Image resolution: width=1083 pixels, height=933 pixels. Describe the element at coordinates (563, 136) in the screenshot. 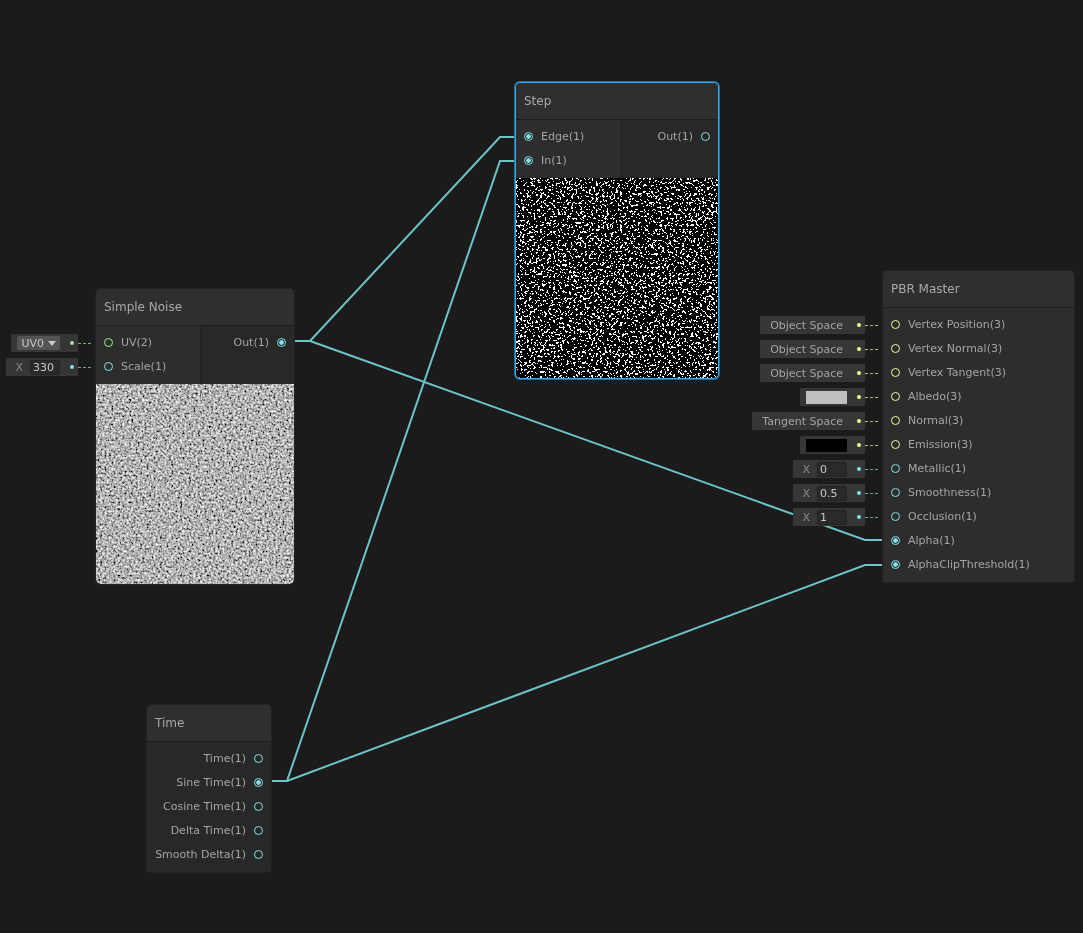

I see `port-label: Edge(1)` at that location.